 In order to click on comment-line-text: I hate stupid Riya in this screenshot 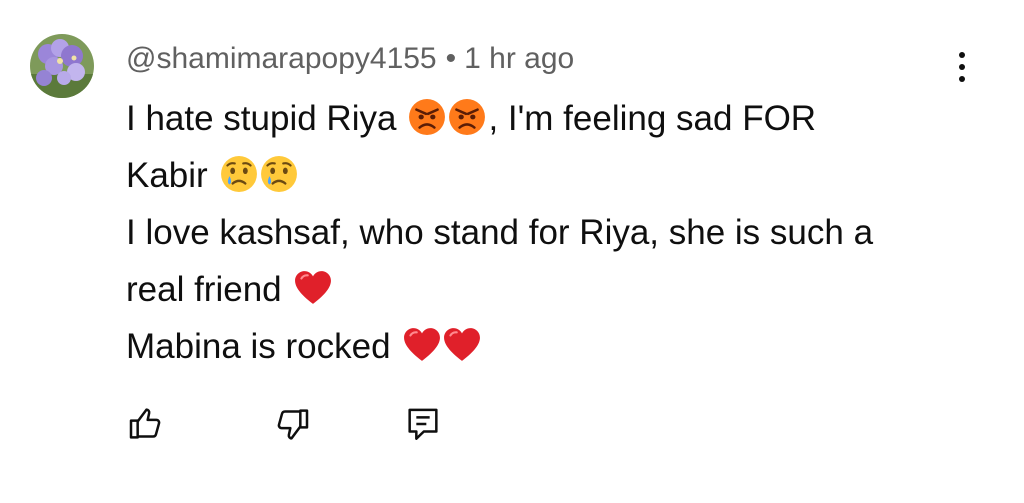, I will do `click(261, 118)`.